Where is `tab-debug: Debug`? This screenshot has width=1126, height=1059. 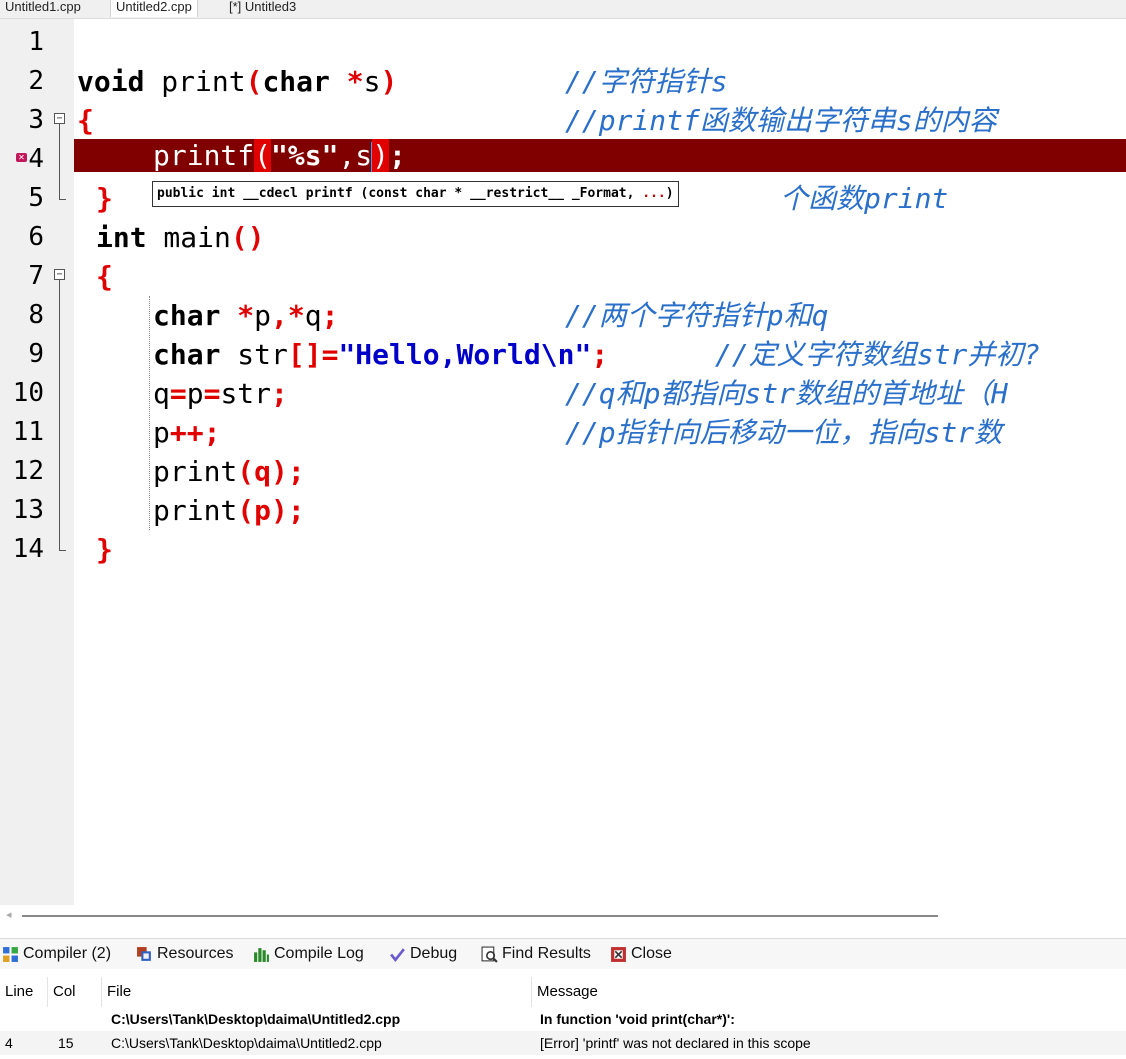
tab-debug: Debug is located at coordinates (423, 954).